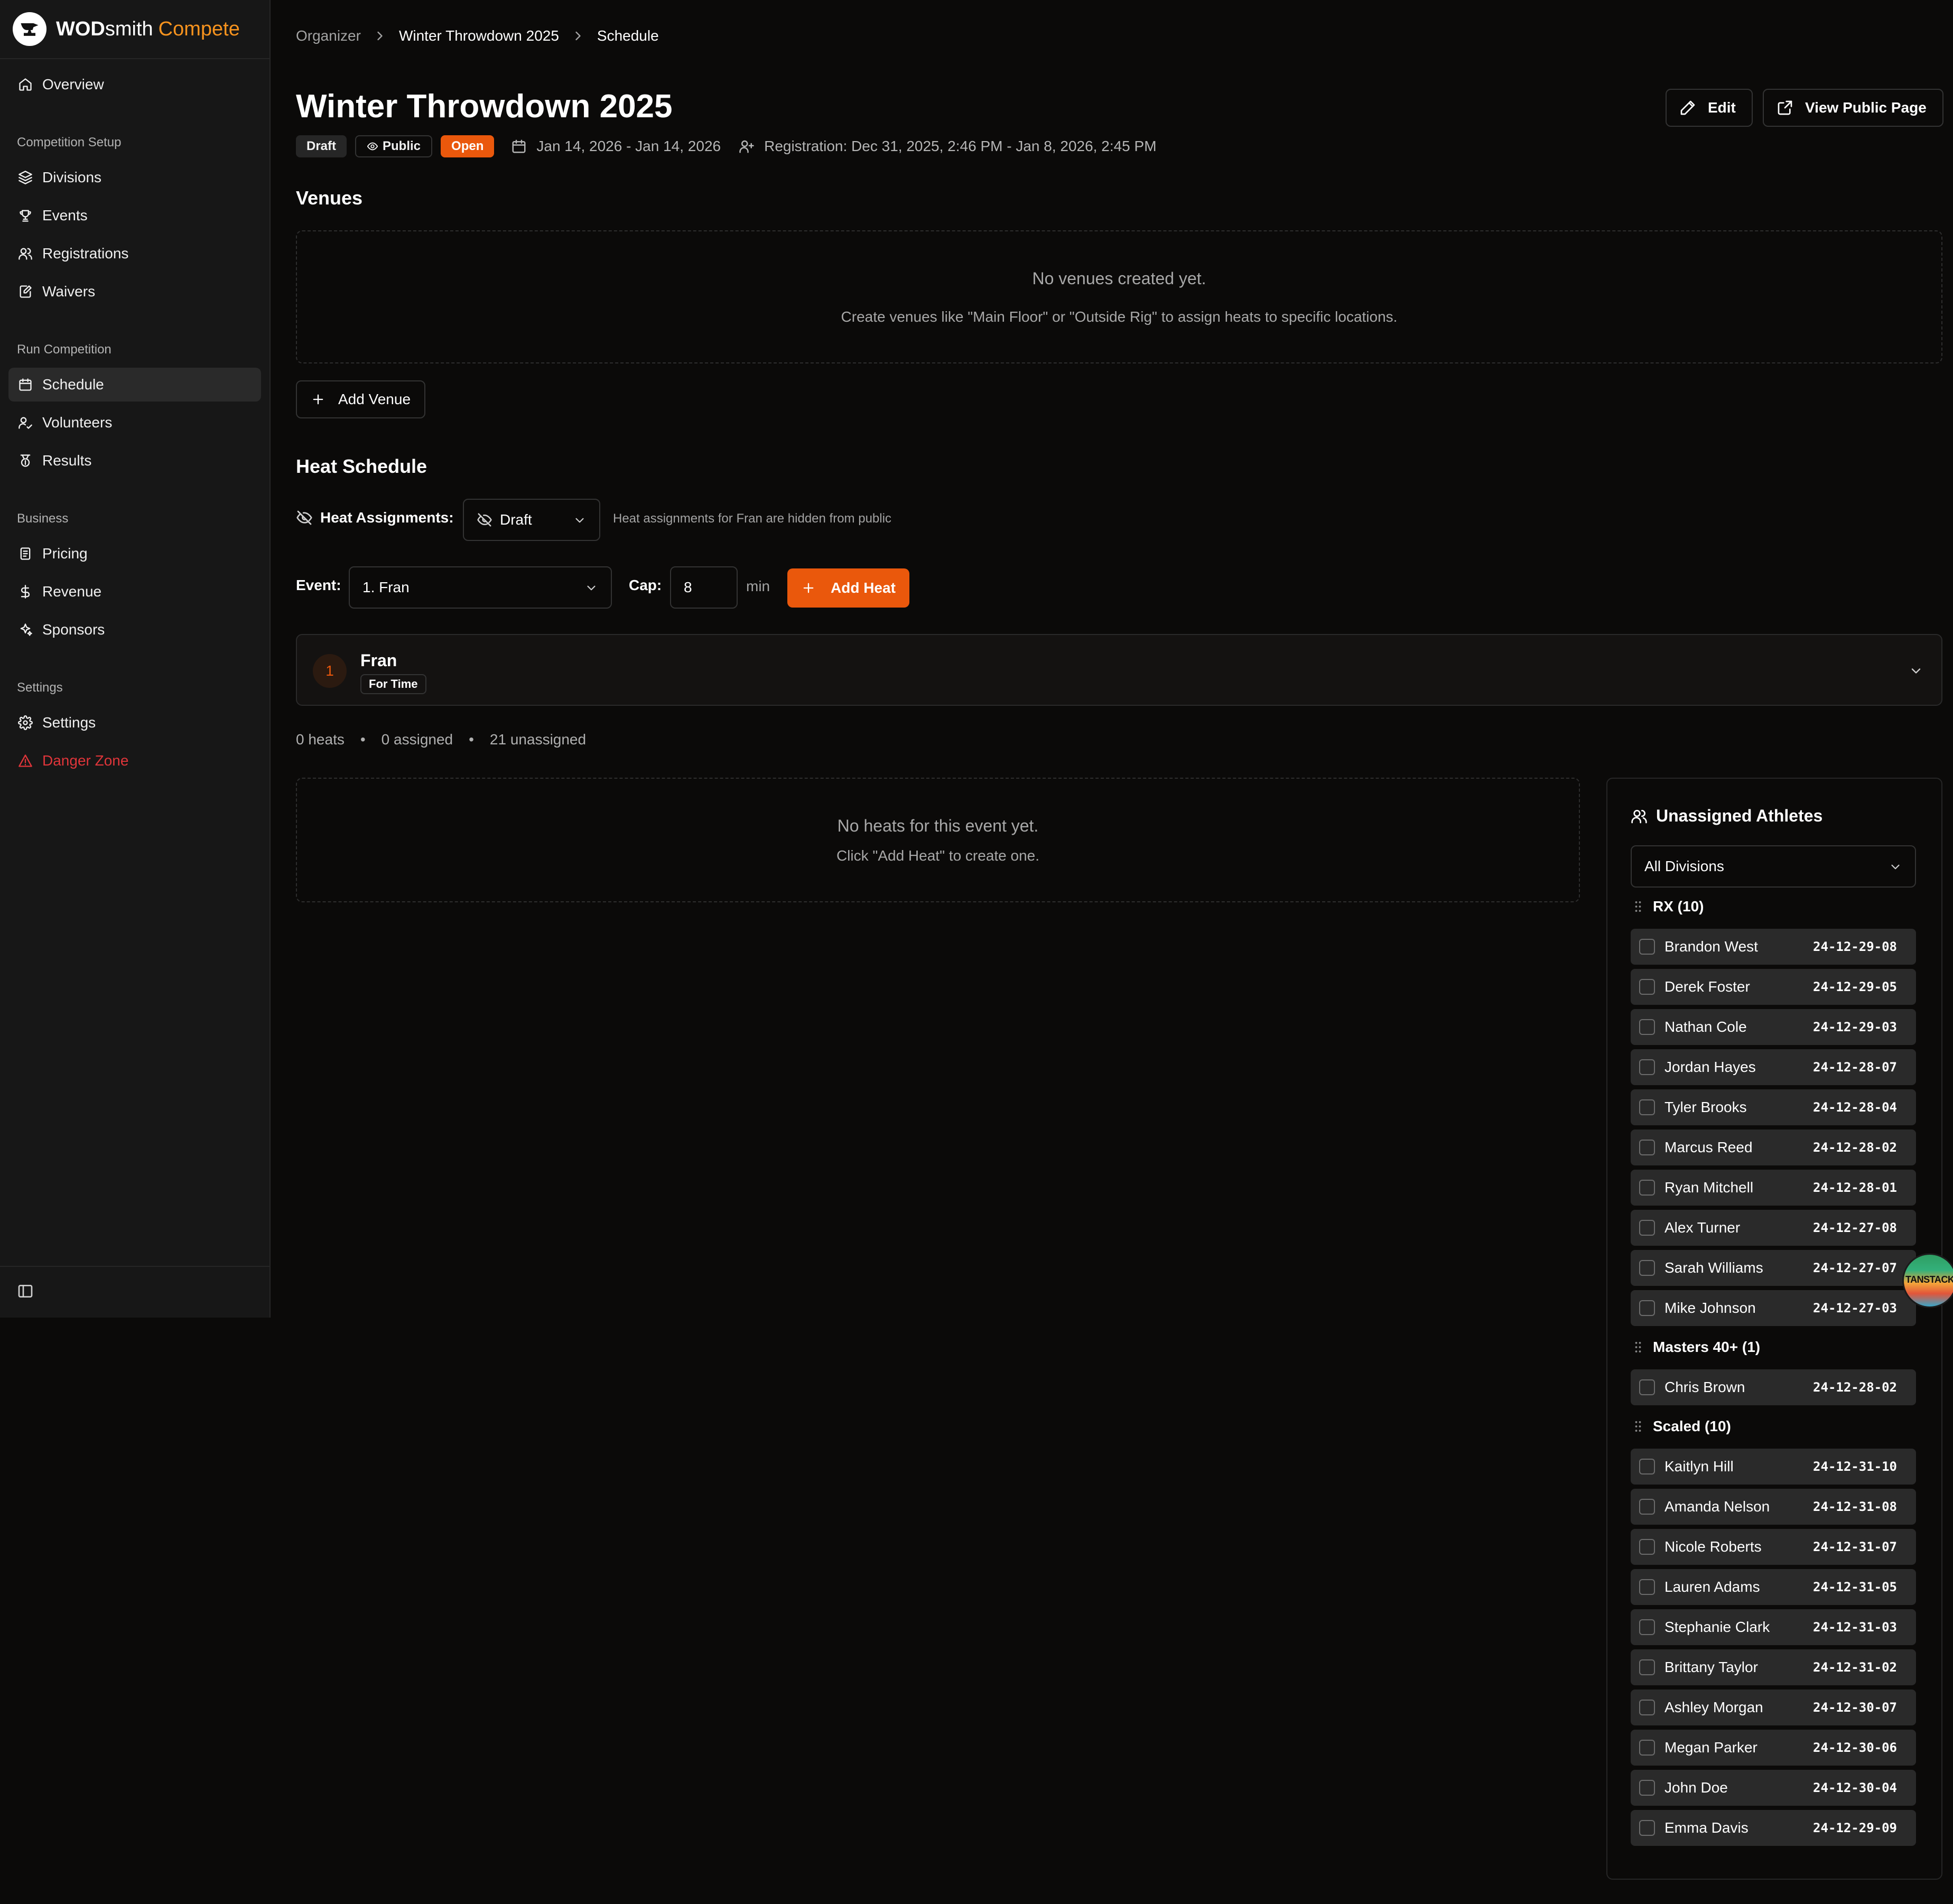 This screenshot has height=1904, width=1953. What do you see at coordinates (304, 517) in the screenshot?
I see `eye-off-icon` at bounding box center [304, 517].